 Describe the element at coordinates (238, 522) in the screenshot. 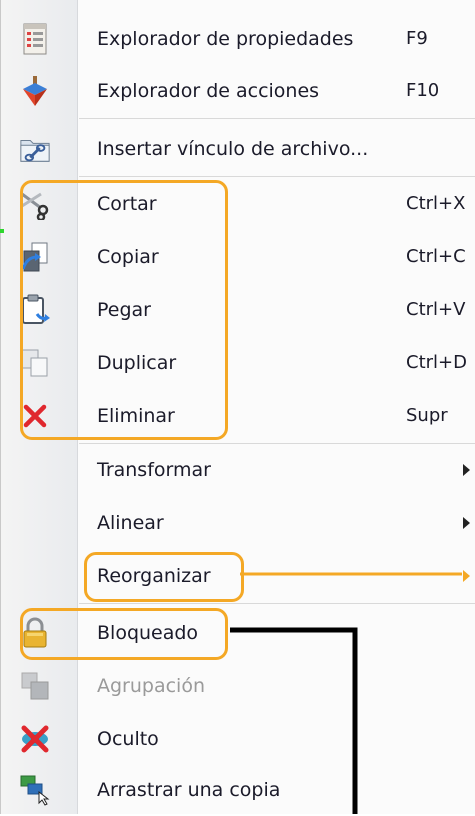

I see `menu-item-align: Alinear` at that location.